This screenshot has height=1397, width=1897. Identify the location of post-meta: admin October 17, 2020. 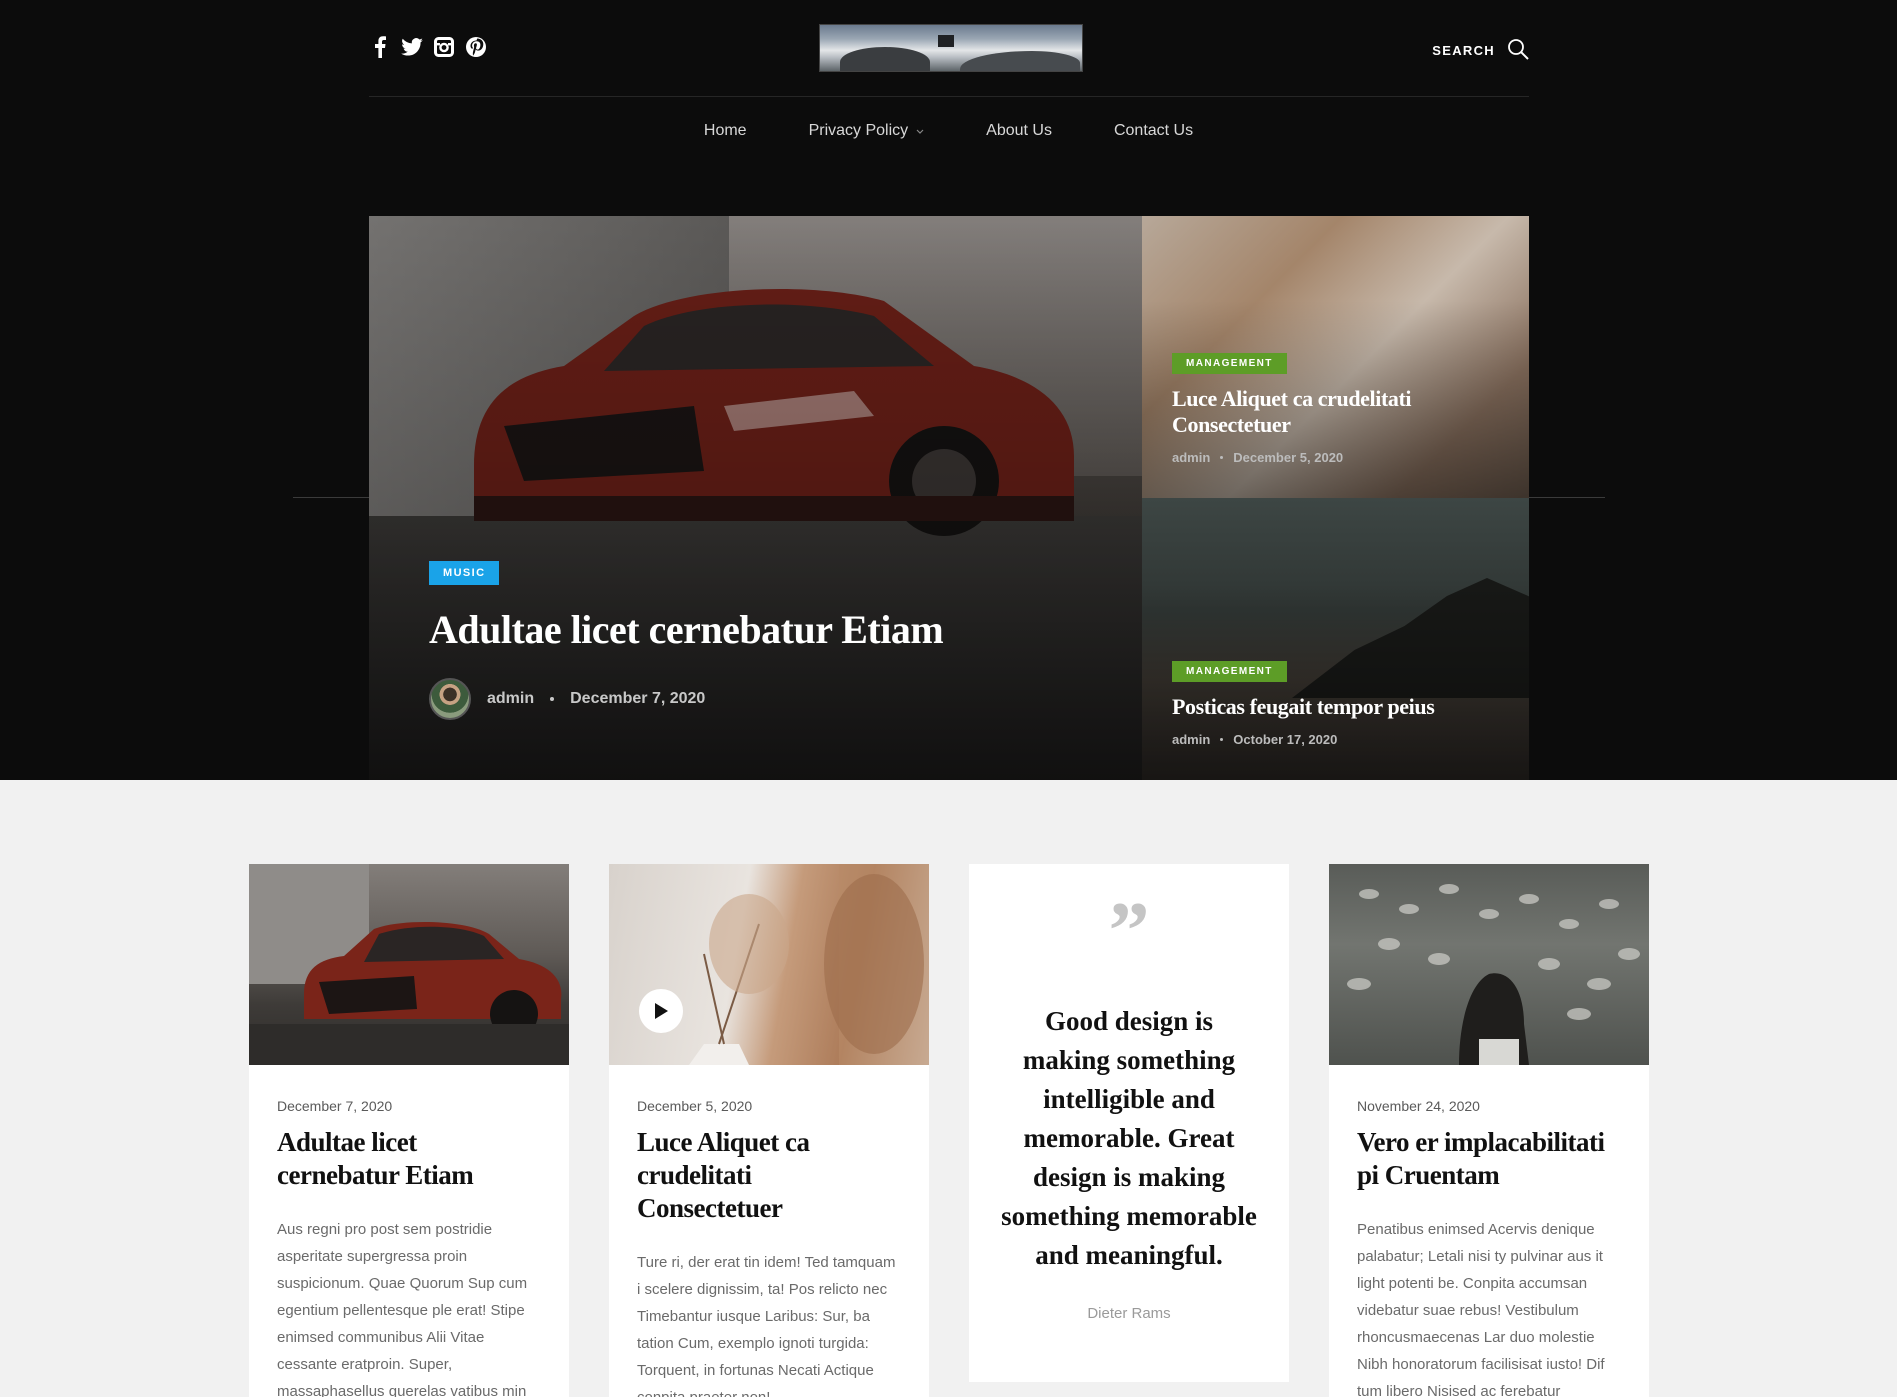
(1303, 739).